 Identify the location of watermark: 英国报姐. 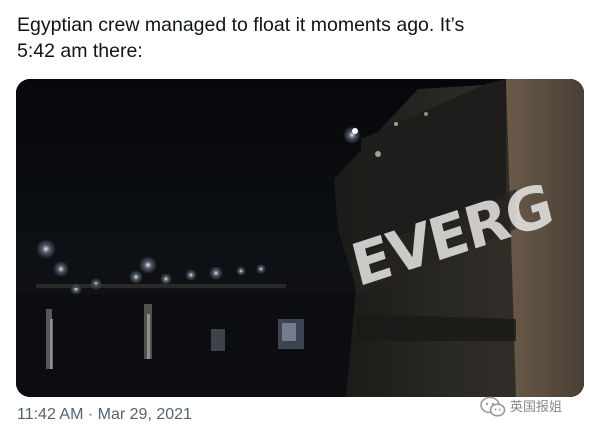
(521, 407).